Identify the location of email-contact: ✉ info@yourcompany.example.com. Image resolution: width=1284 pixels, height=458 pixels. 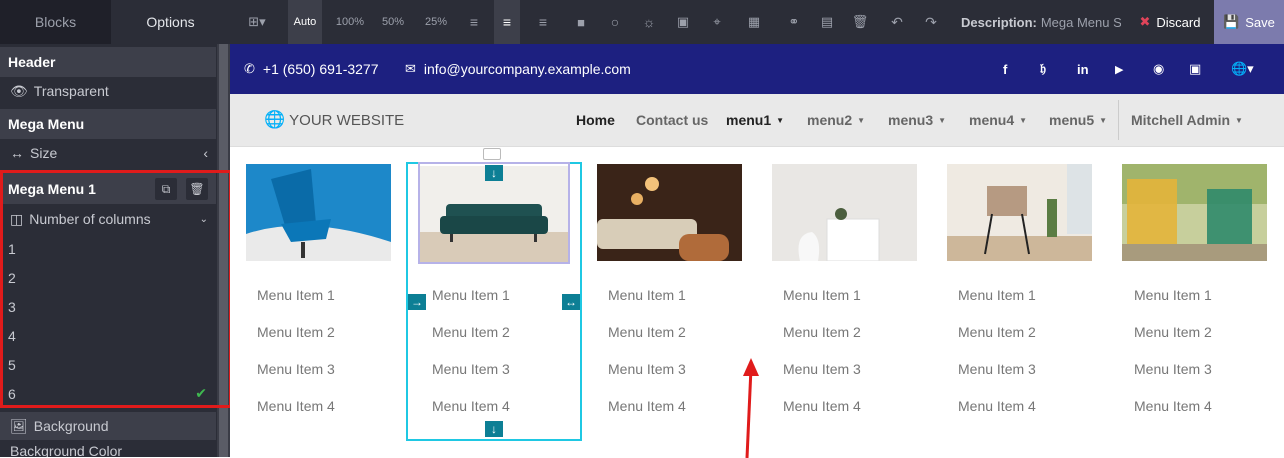
(518, 69).